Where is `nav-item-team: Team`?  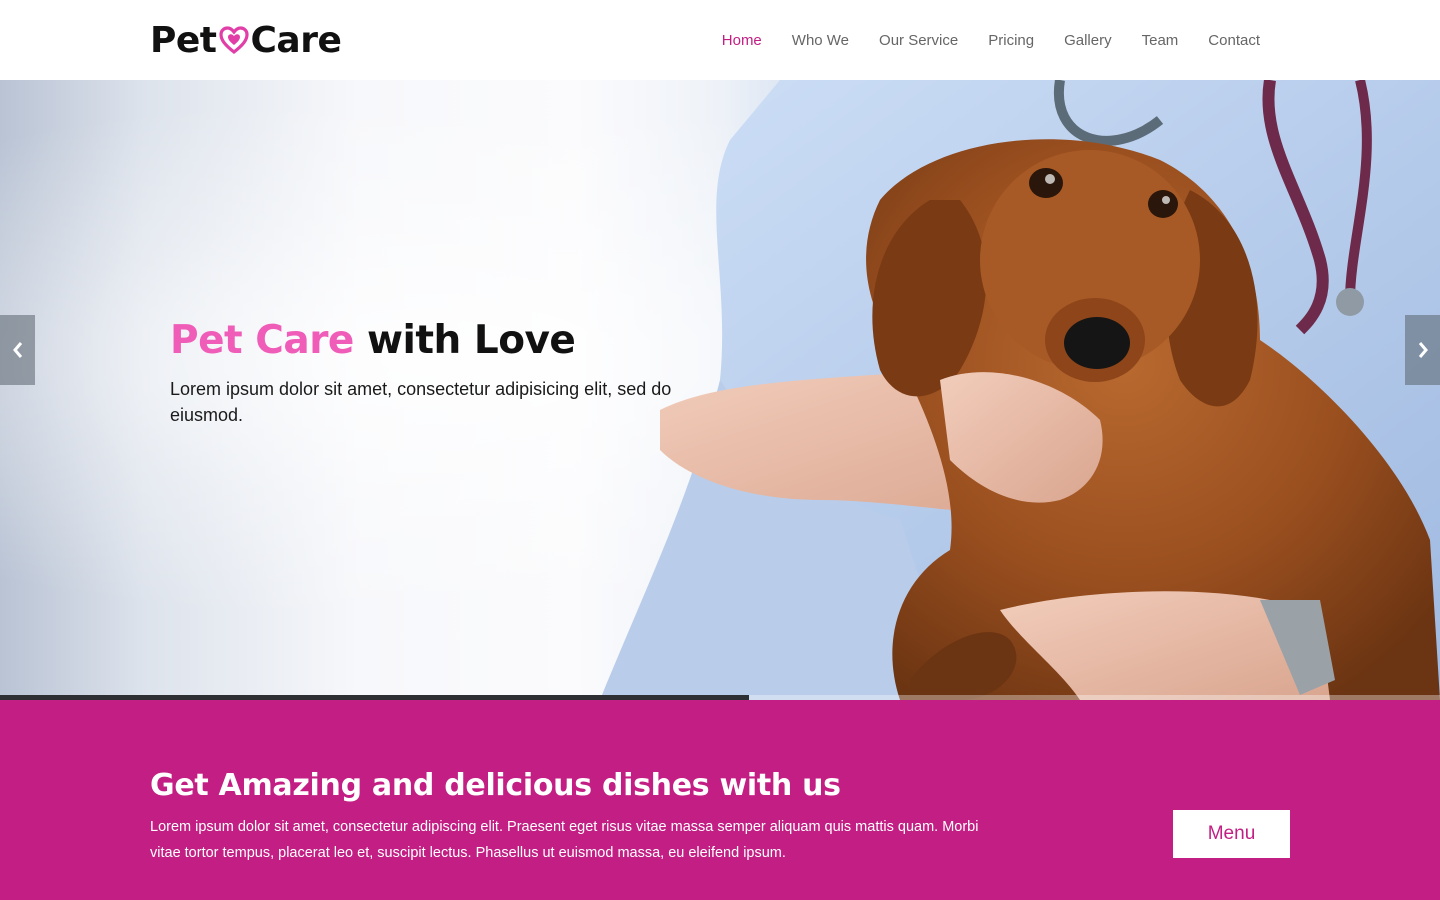
nav-item-team: Team is located at coordinates (1160, 40).